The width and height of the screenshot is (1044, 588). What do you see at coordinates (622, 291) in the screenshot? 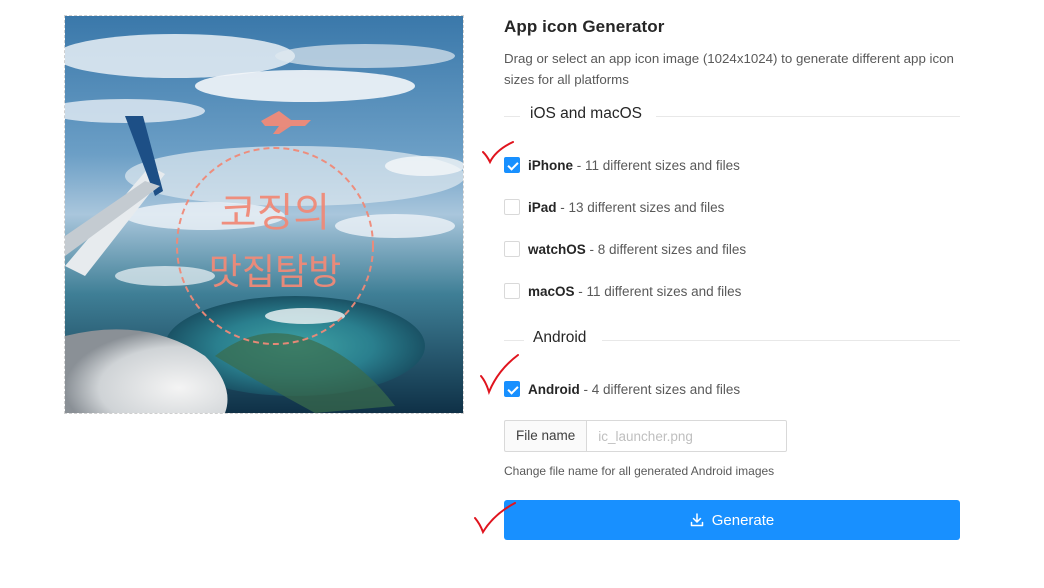
I see `checkbox-macos: macOS - 11 different sizes and files` at bounding box center [622, 291].